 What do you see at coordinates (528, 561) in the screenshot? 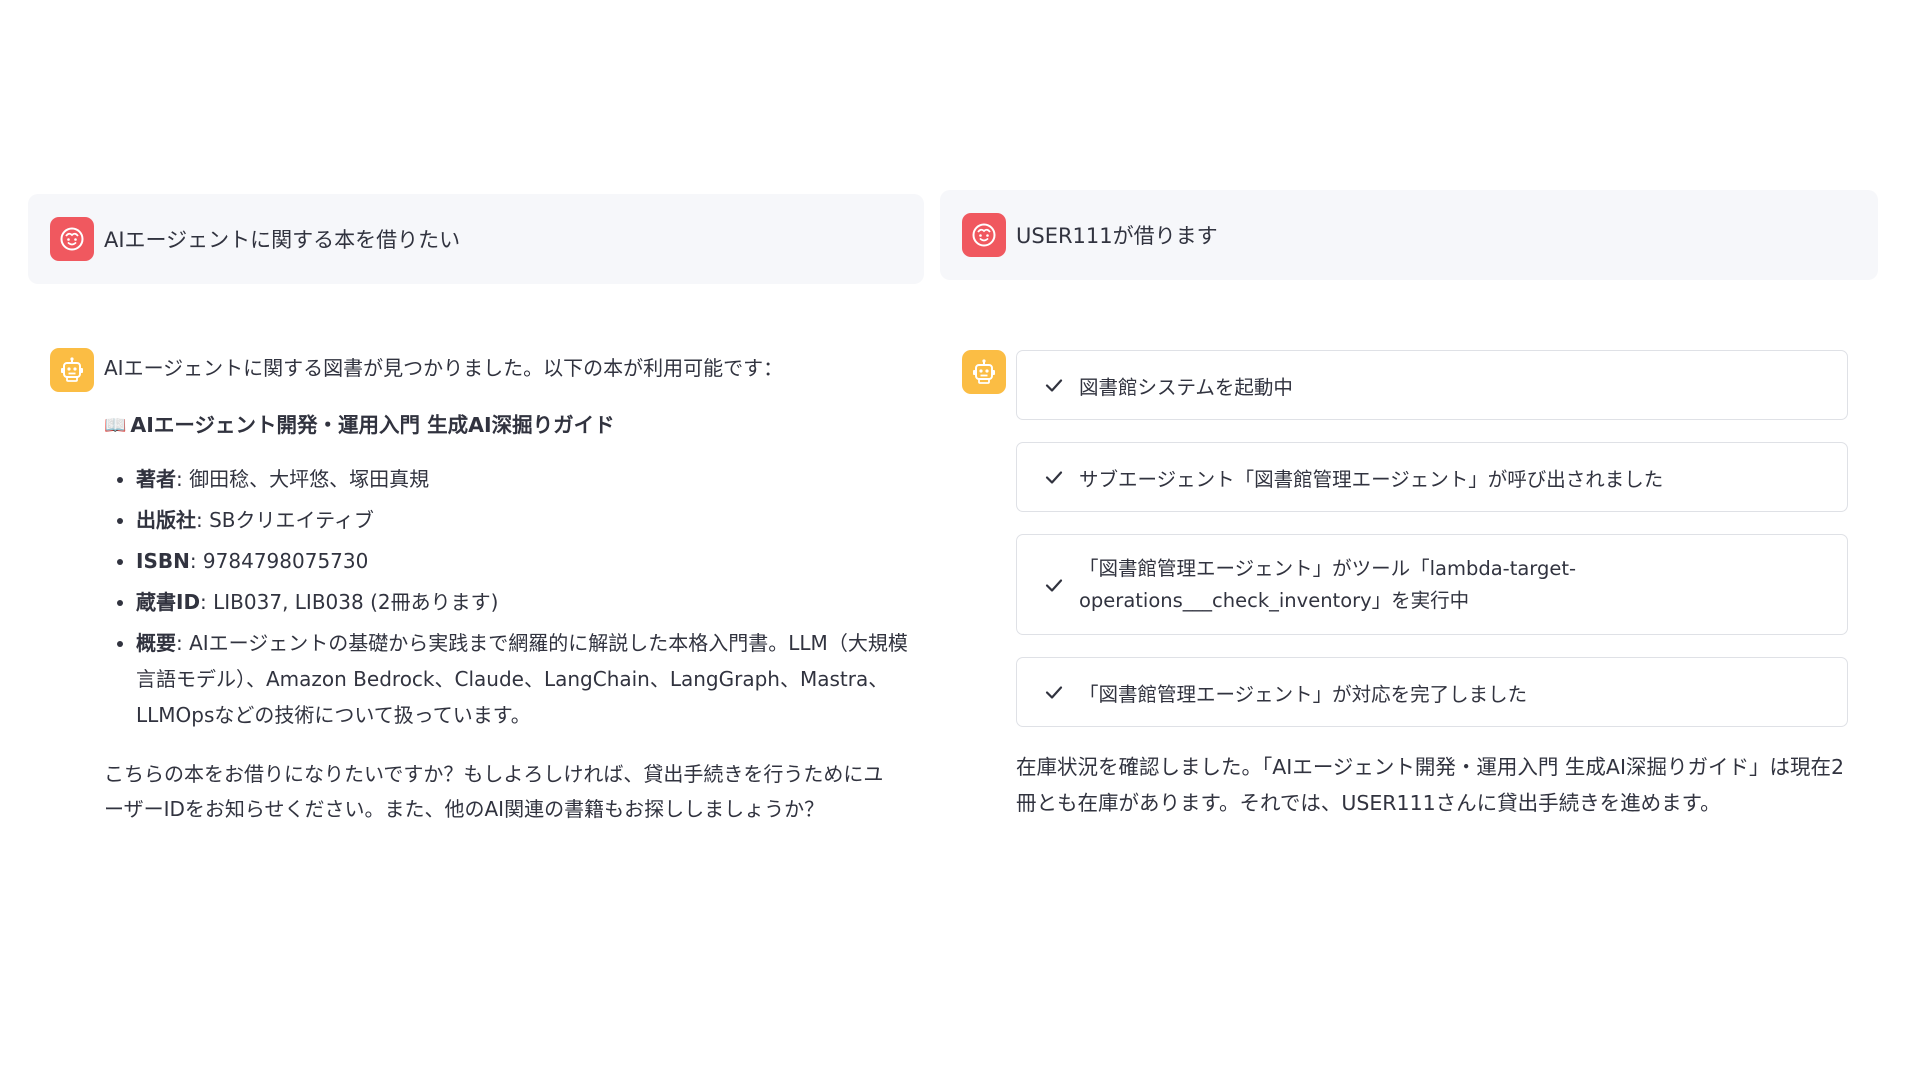
I see `list-item: ISBN: 9784798075730` at bounding box center [528, 561].